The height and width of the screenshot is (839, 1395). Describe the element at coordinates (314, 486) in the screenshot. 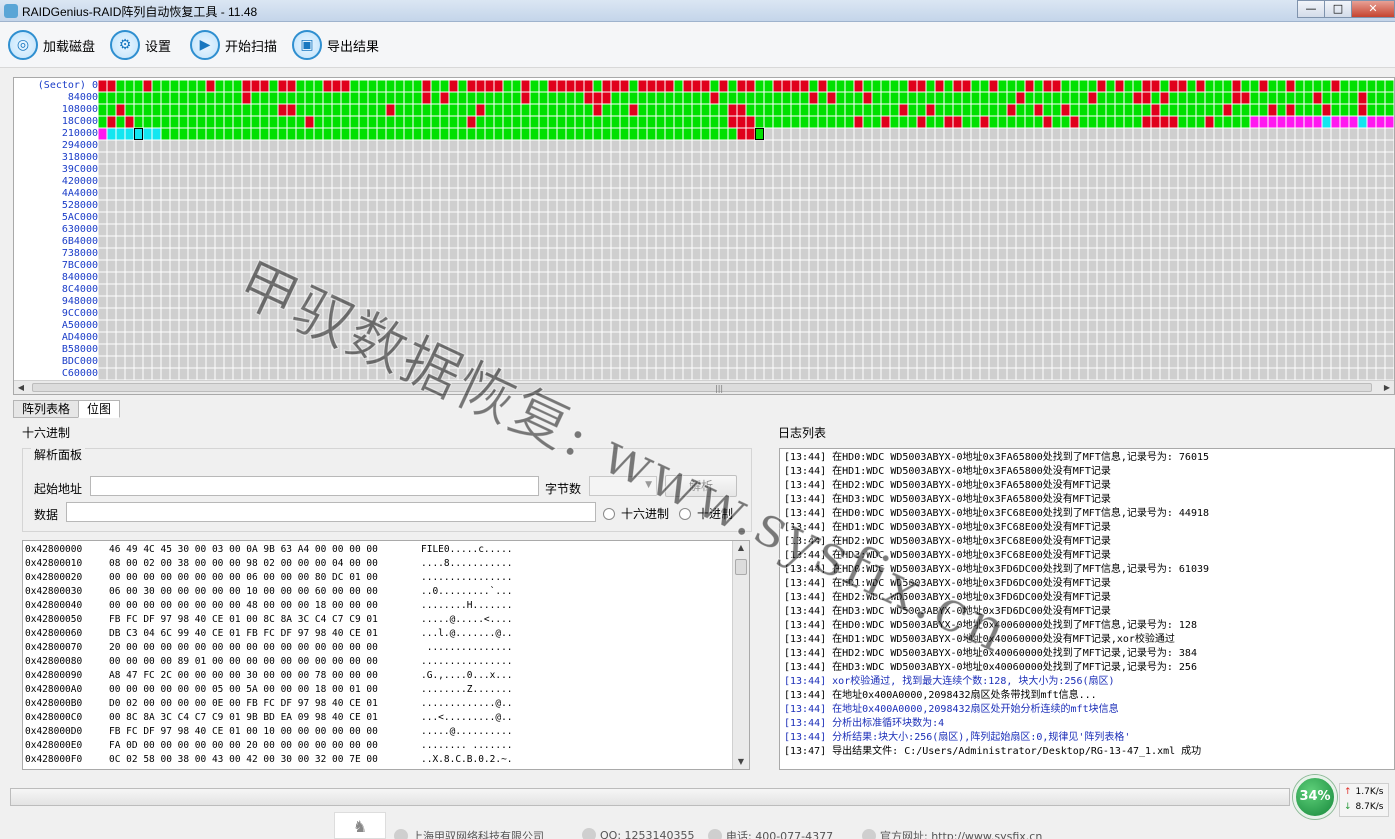

I see `start-address-input` at that location.